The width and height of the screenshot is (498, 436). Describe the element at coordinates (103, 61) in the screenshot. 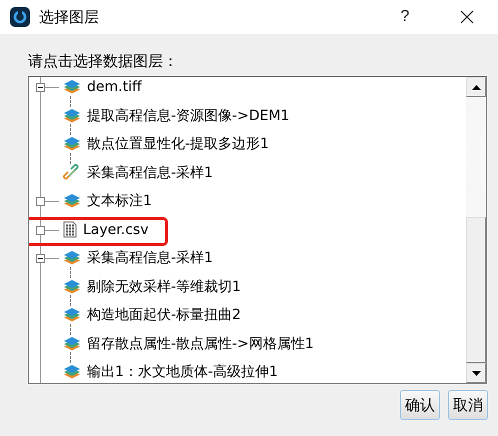

I see `prompt-text: 请点击选择数据图层：` at that location.